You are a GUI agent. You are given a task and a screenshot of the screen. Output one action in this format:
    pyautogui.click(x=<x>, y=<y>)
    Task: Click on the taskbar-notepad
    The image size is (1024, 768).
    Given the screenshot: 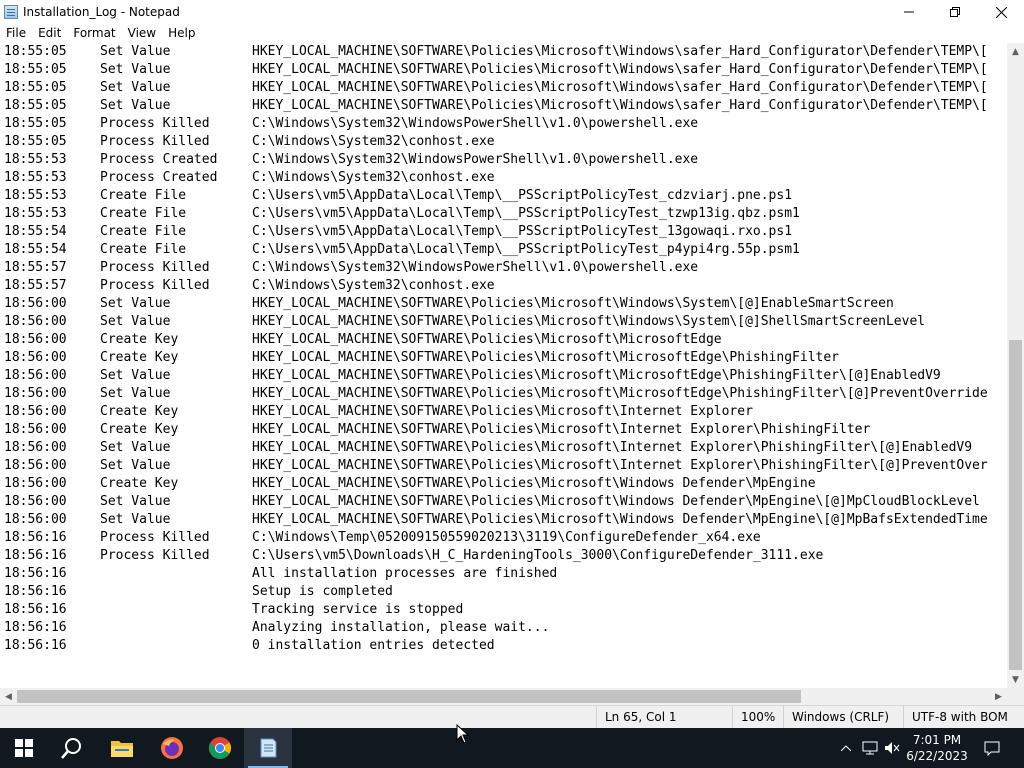 What is the action you would take?
    pyautogui.click(x=268, y=748)
    